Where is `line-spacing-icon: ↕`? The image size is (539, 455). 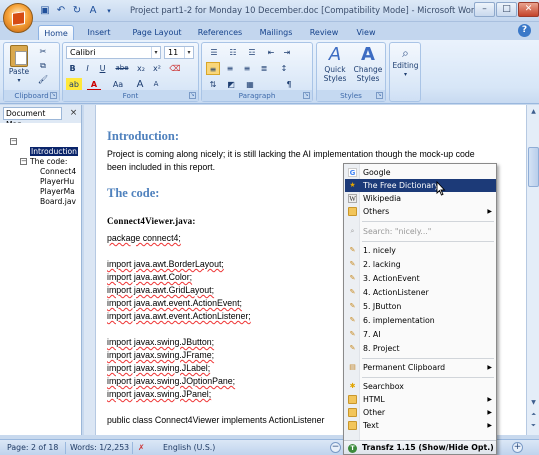 line-spacing-icon: ↕ is located at coordinates (284, 68).